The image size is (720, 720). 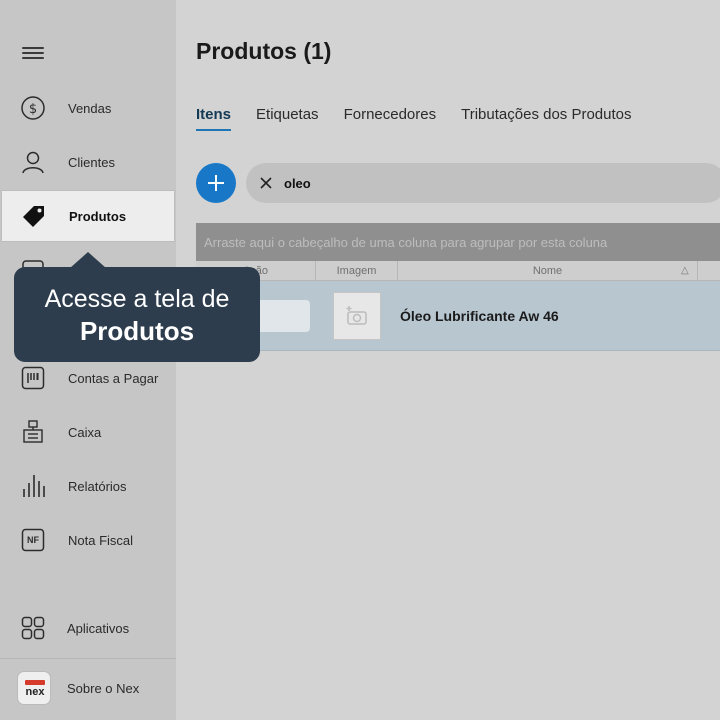 I want to click on table-header: Ação Imagem Nome △, so click(x=458, y=271).